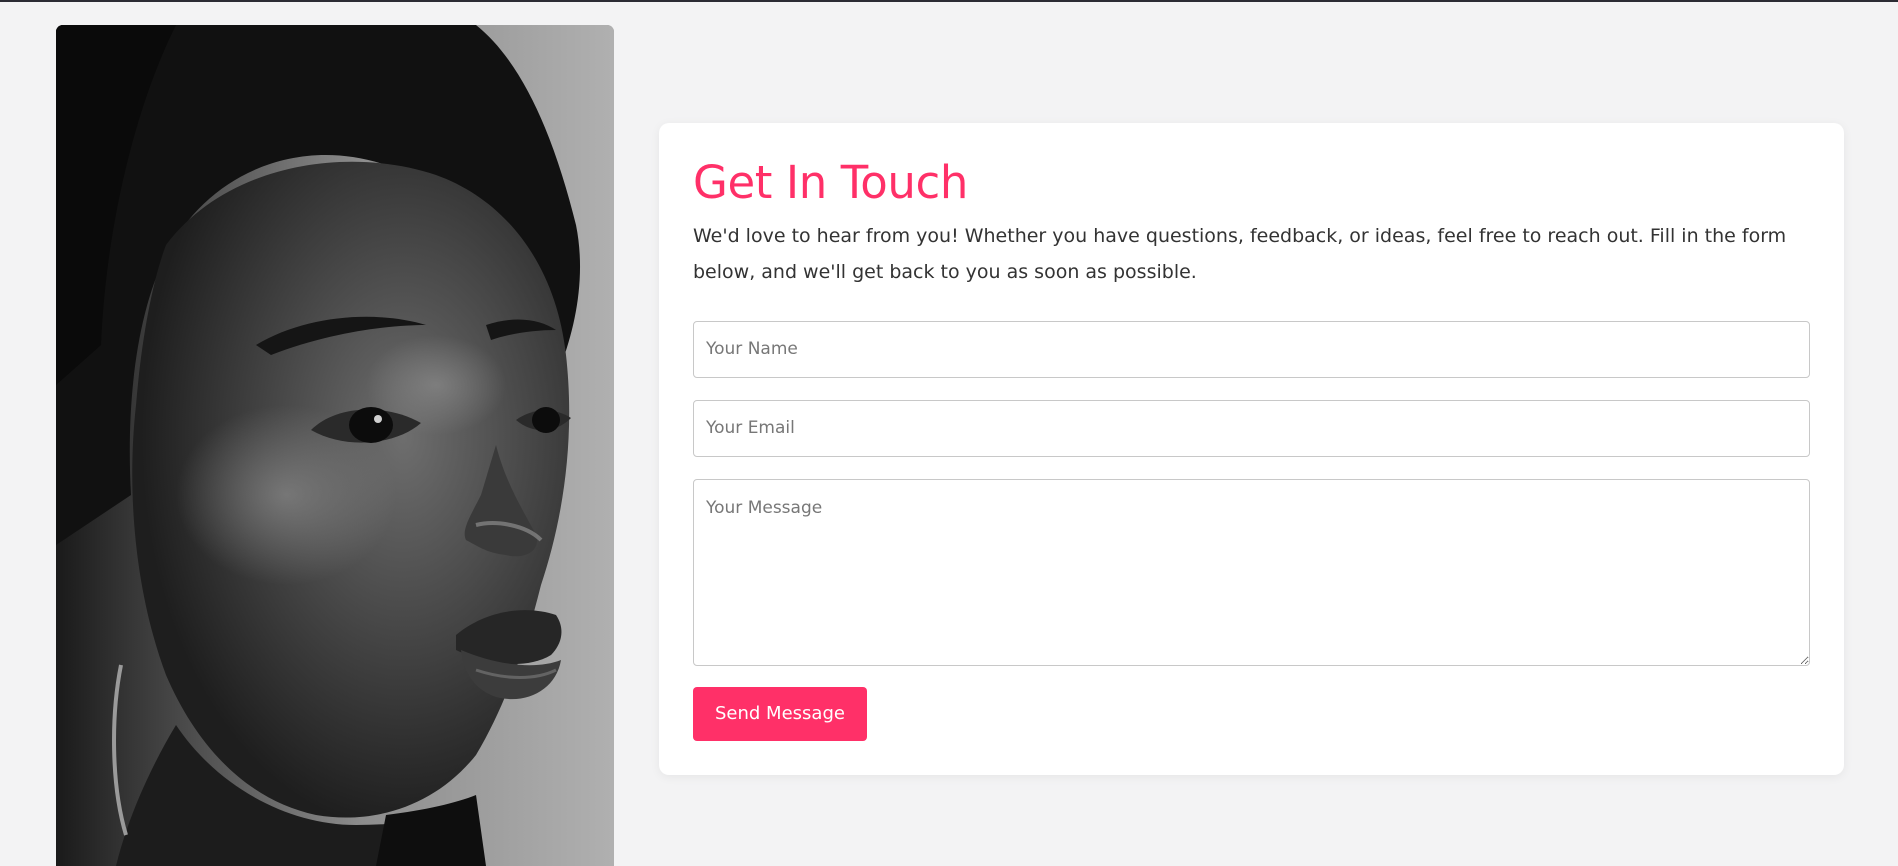 This screenshot has height=866, width=1898. Describe the element at coordinates (1251, 572) in the screenshot. I see `message-textarea` at that location.